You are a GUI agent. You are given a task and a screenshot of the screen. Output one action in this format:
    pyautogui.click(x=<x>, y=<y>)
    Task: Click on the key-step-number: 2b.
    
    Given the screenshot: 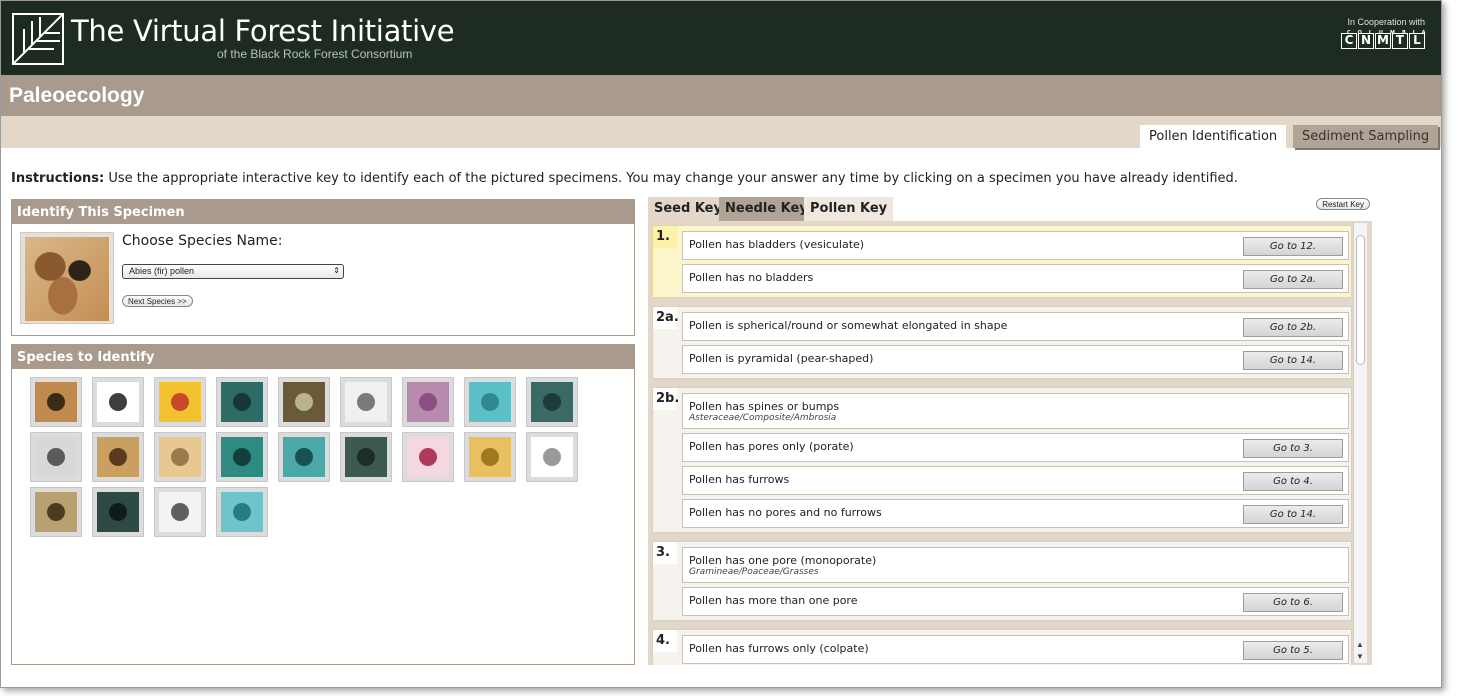 What is the action you would take?
    pyautogui.click(x=666, y=399)
    